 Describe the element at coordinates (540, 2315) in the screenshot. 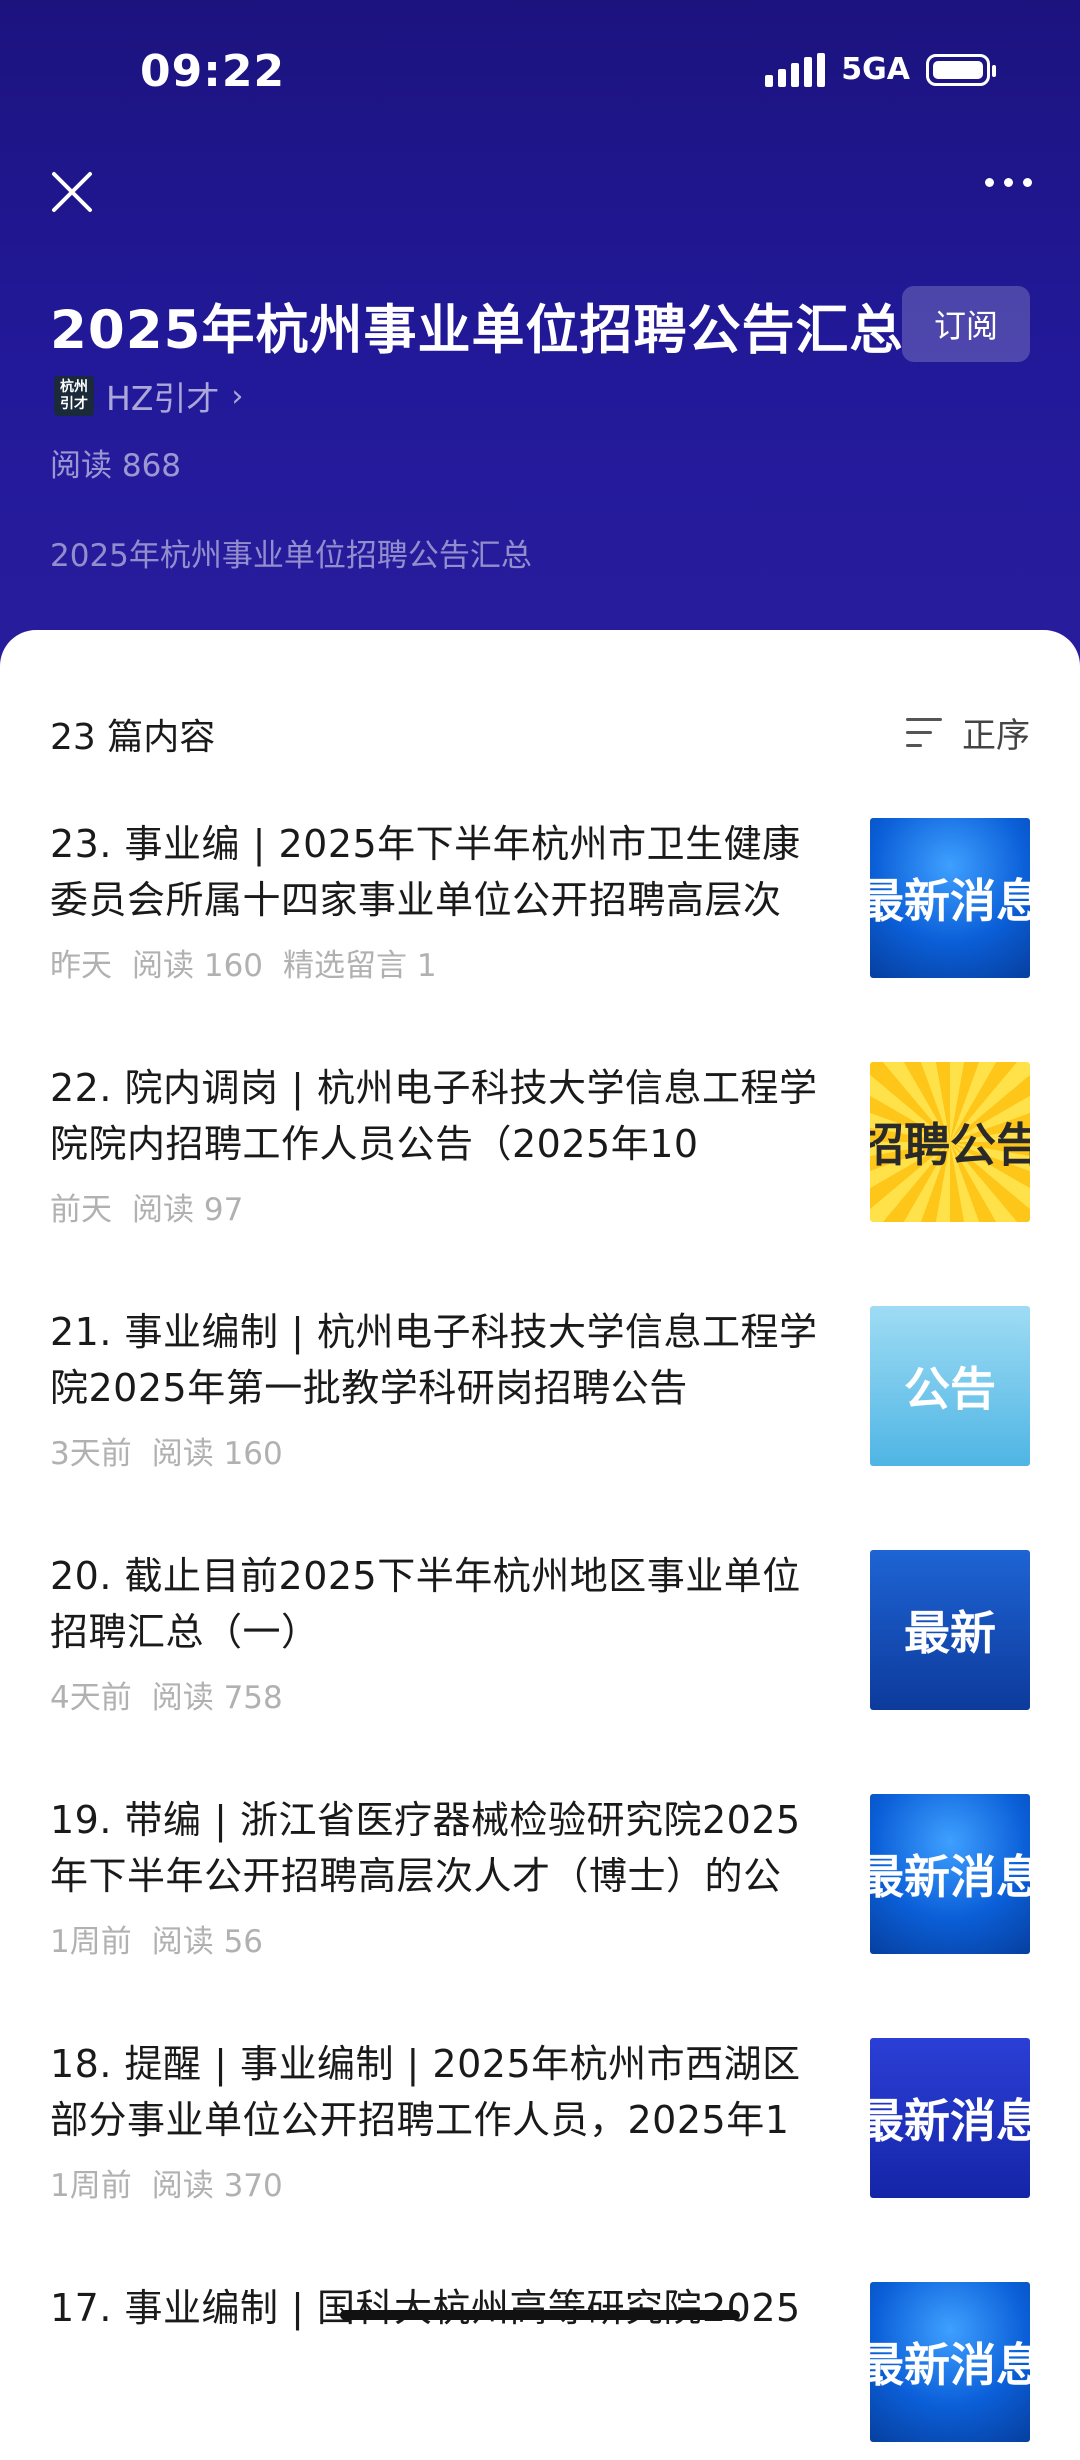

I see `home-indicator` at that location.